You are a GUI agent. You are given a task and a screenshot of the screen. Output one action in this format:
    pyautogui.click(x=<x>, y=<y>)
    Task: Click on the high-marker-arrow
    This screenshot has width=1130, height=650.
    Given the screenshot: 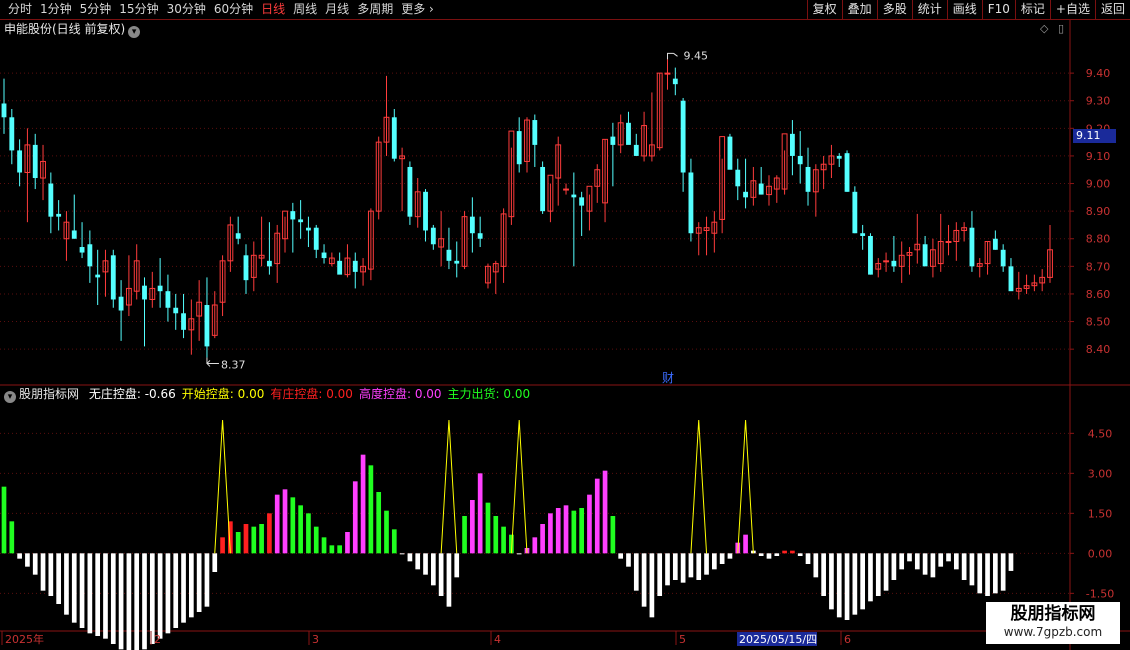 What is the action you would take?
    pyautogui.click(x=672, y=56)
    